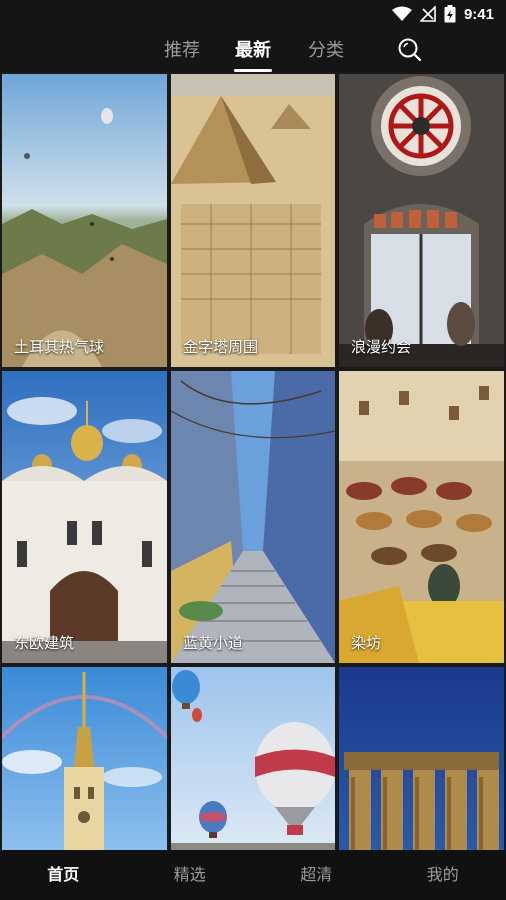  I want to click on romantic-date-image, so click(421, 220).